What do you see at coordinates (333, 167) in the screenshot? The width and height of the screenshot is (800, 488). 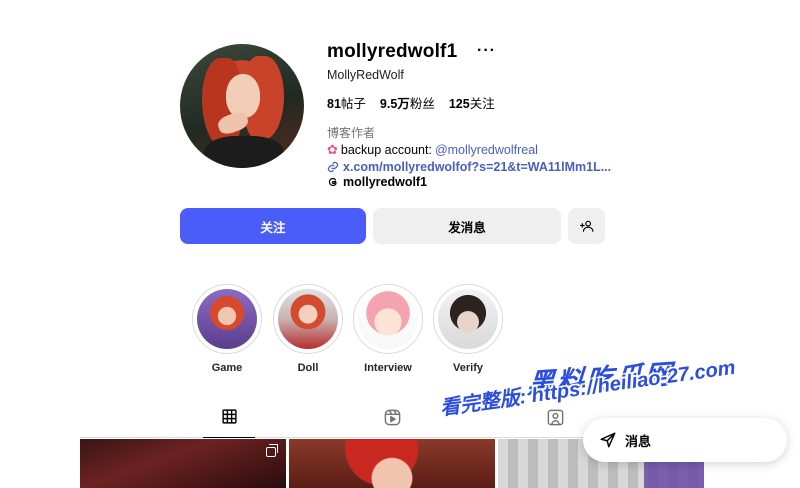 I see `link-icon` at bounding box center [333, 167].